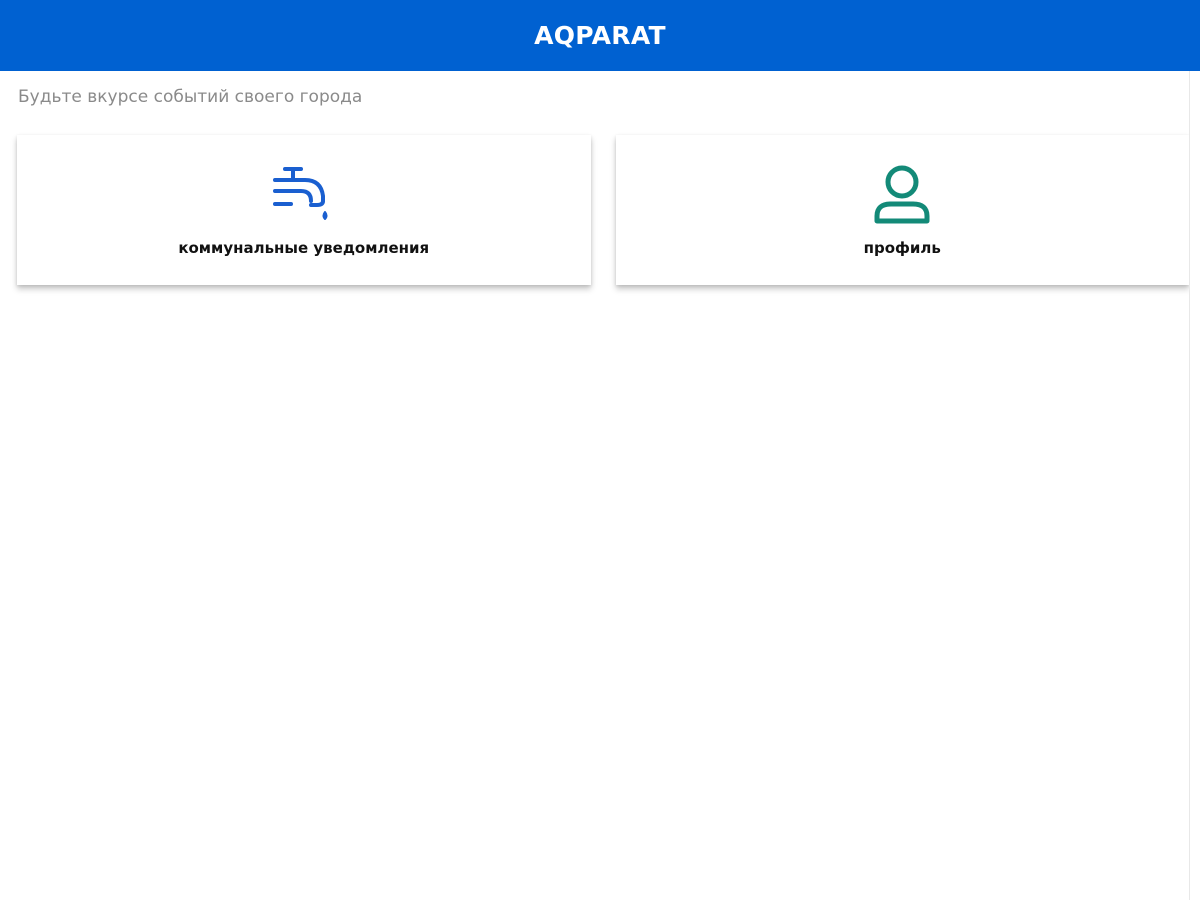  Describe the element at coordinates (304, 248) in the screenshot. I see `utility-notifications-label: коммунальные уведомления` at that location.